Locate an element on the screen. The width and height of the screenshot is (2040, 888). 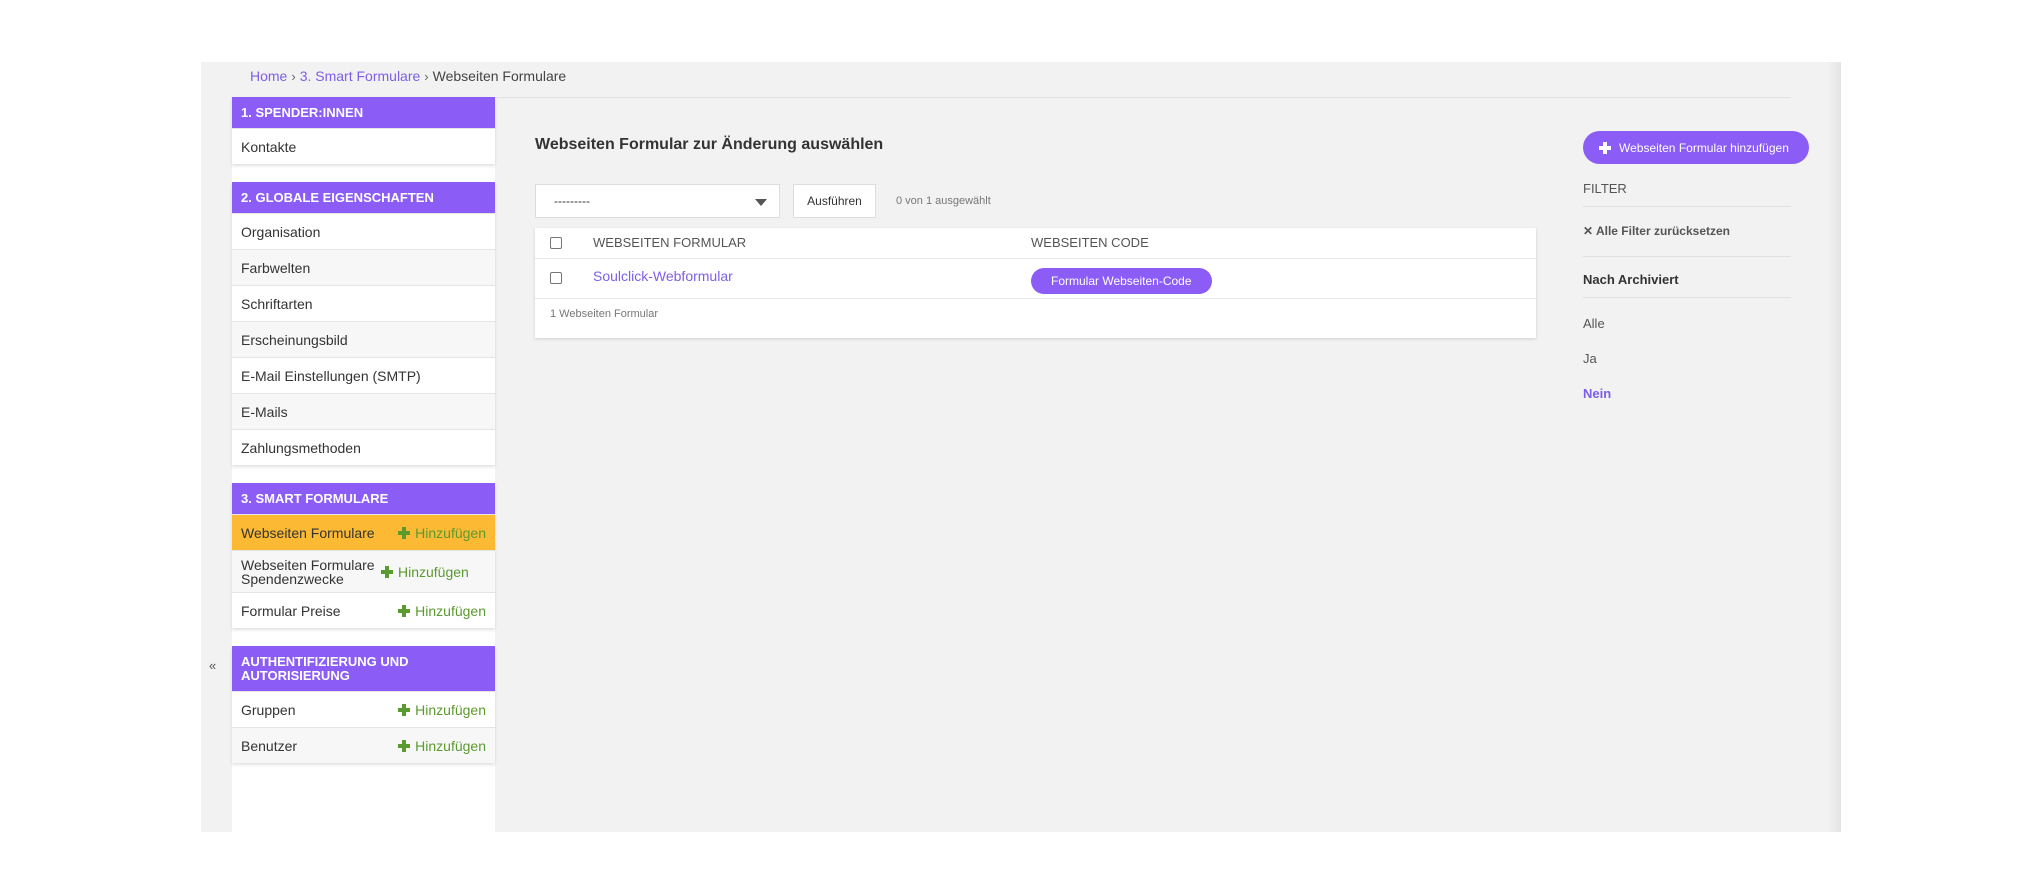
frame-edge-shadow is located at coordinates (1834, 447).